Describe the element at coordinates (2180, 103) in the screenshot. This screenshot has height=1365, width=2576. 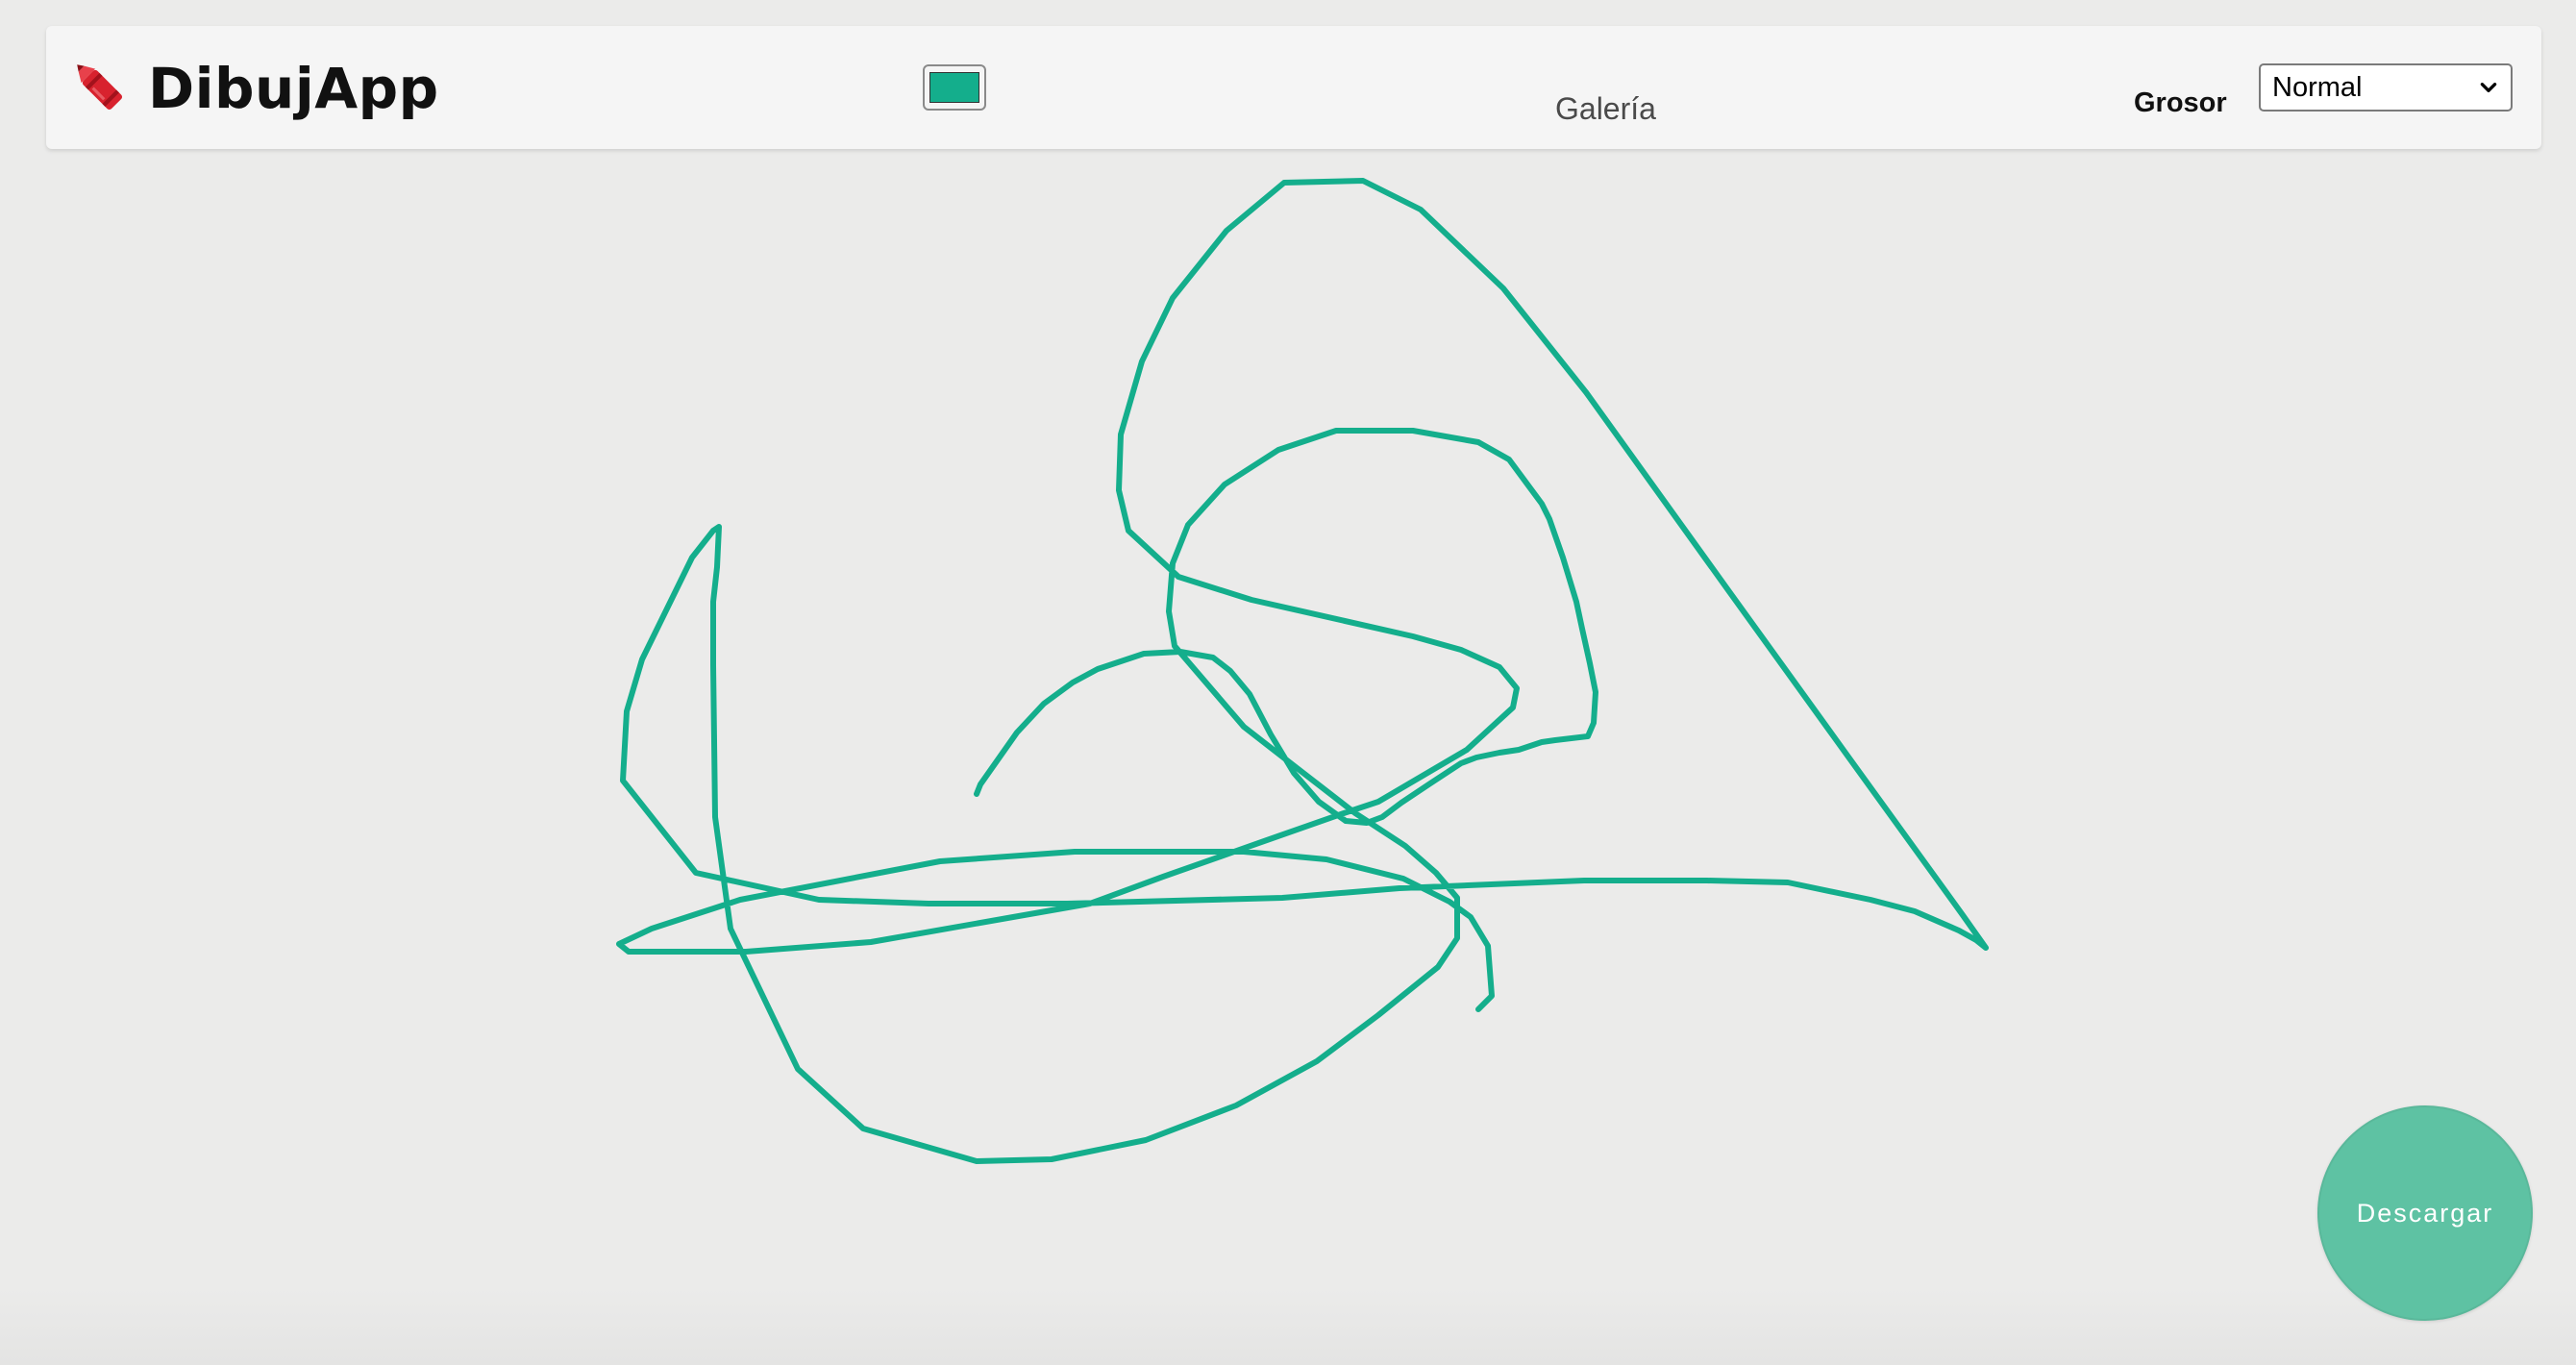
I see `thickness-label: Grosor` at that location.